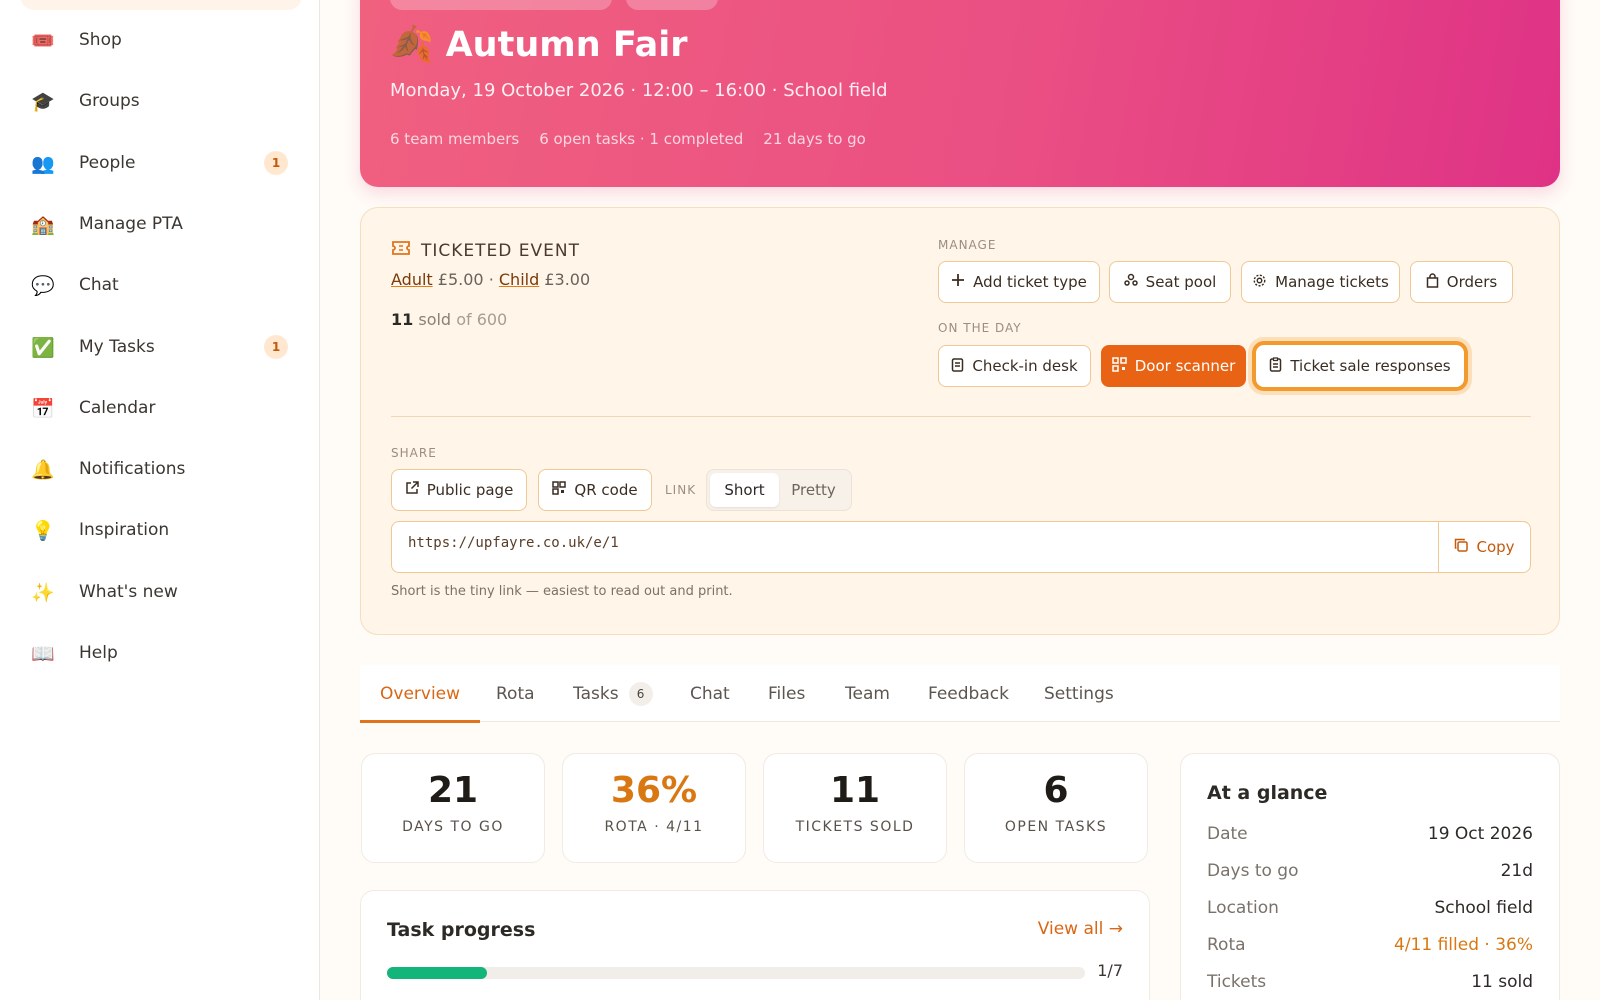 This screenshot has height=1000, width=1600. Describe the element at coordinates (117, 408) in the screenshot. I see `sidebar-item-label: Calendar` at that location.